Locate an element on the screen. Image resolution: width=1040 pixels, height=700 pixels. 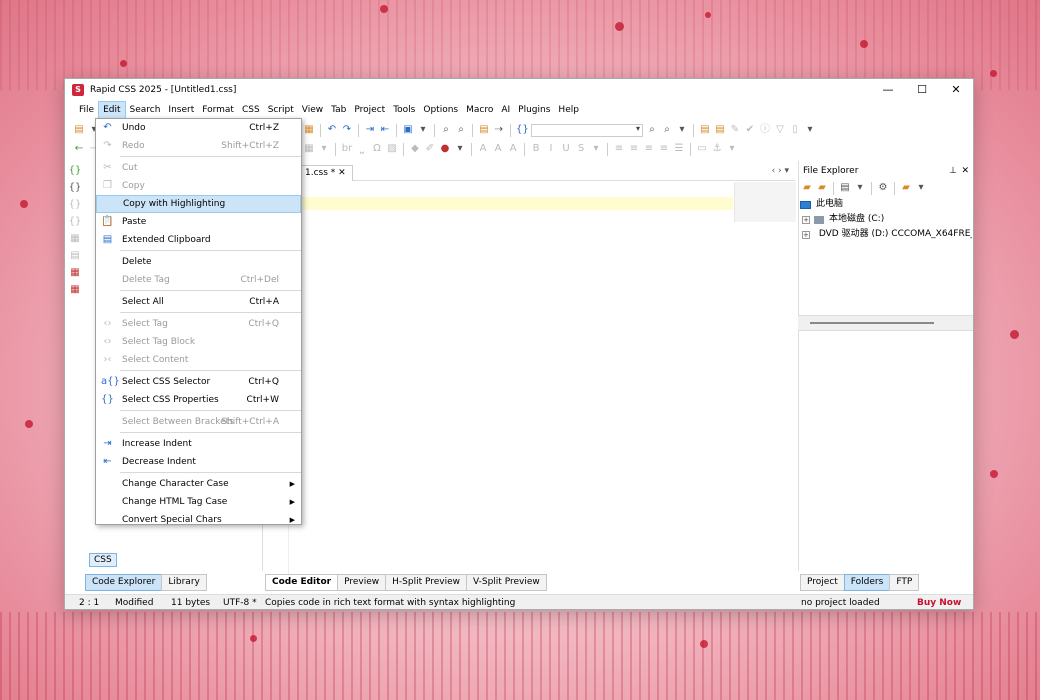
list-icon: ☰ is located at coordinates (679, 149).